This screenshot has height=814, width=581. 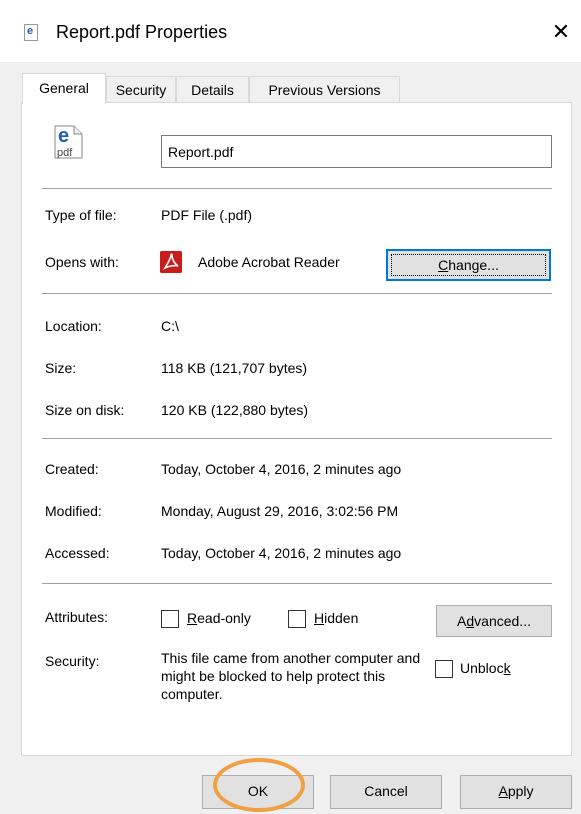 I want to click on filename-input, so click(x=356, y=151).